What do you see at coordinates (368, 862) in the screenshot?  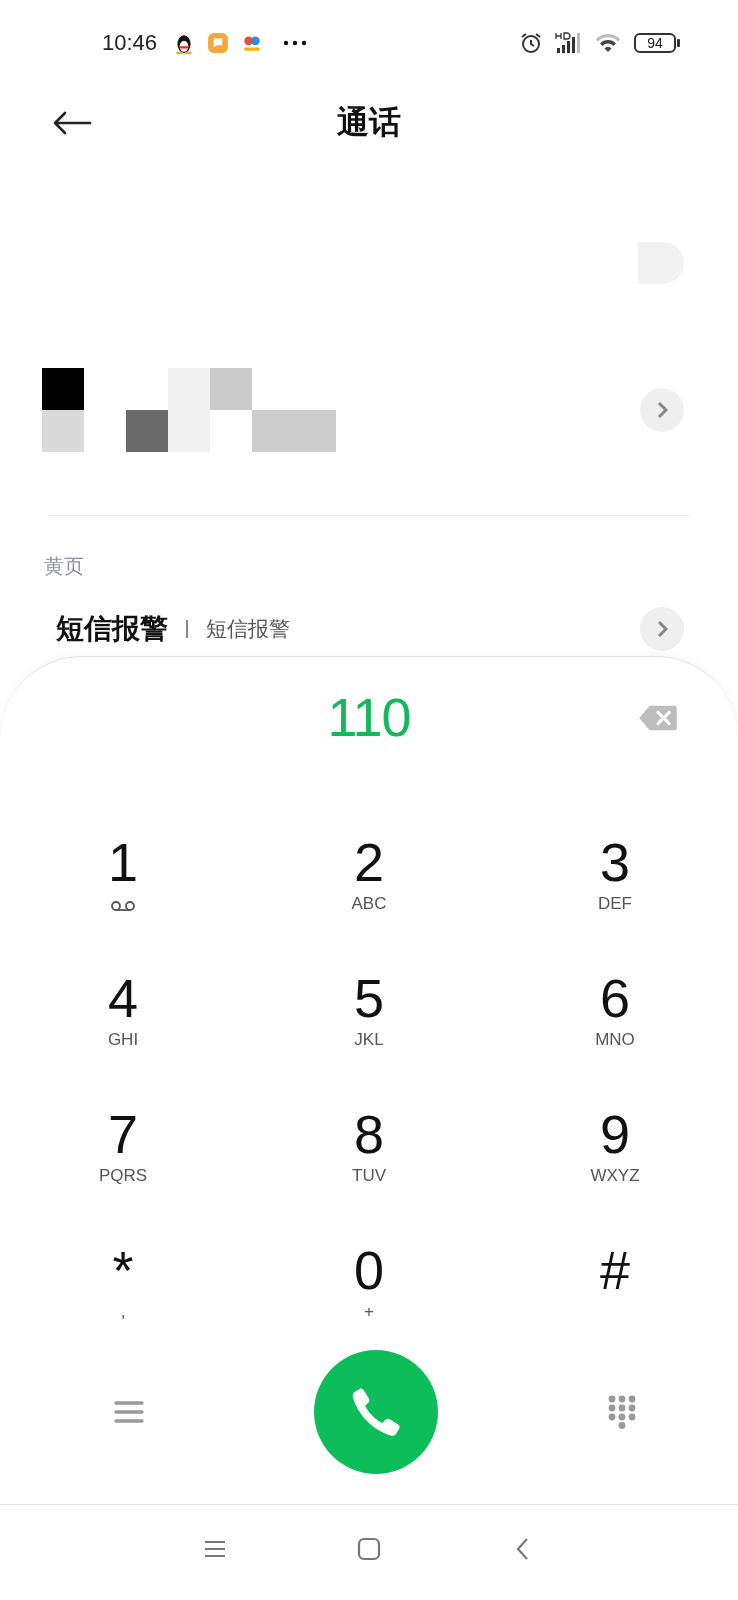 I see `key-digit: 2` at bounding box center [368, 862].